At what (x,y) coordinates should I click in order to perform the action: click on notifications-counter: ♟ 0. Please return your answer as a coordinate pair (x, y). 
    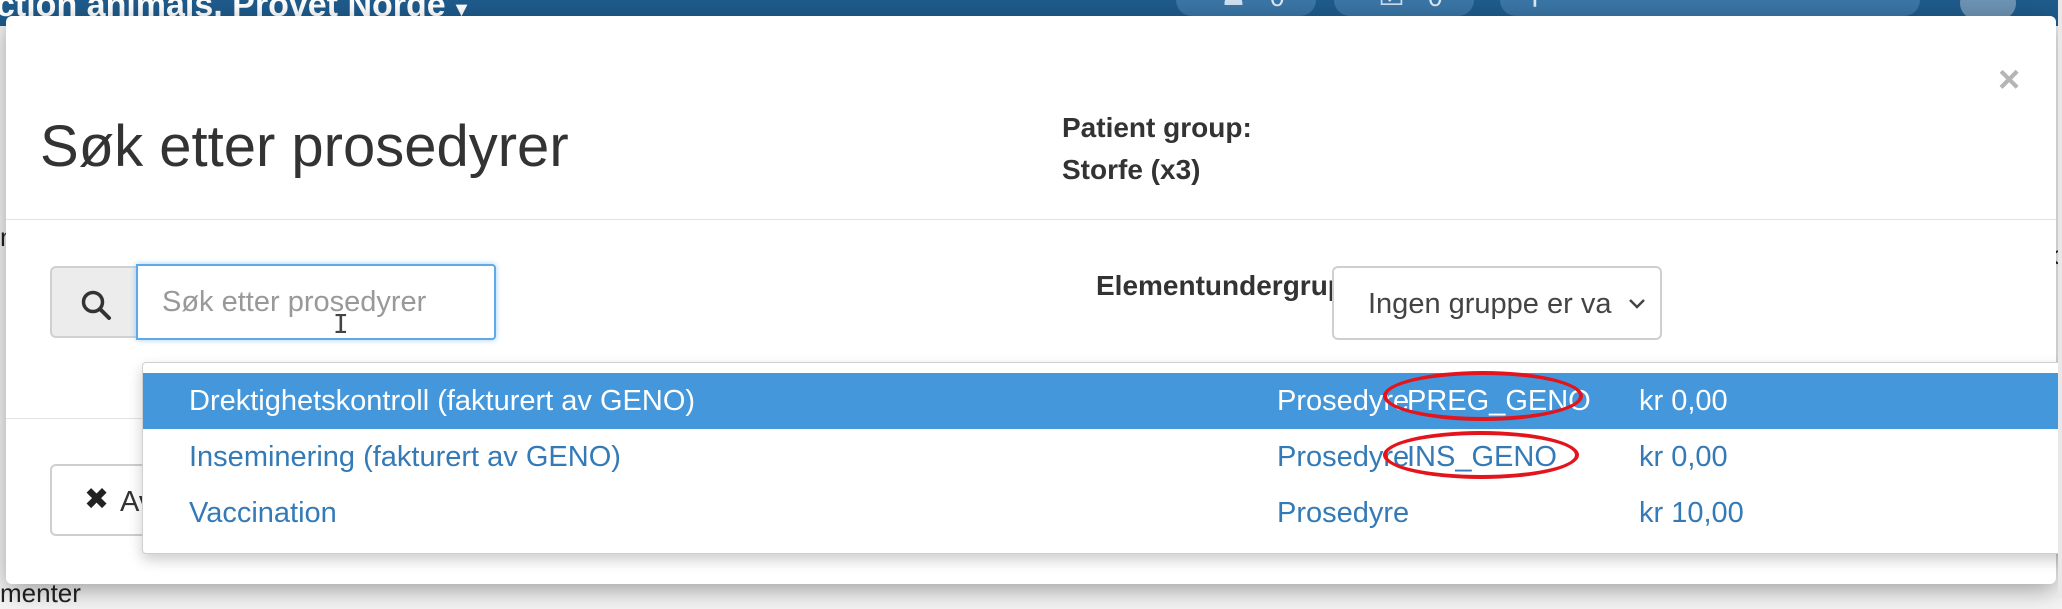
    Looking at the image, I should click on (1246, 8).